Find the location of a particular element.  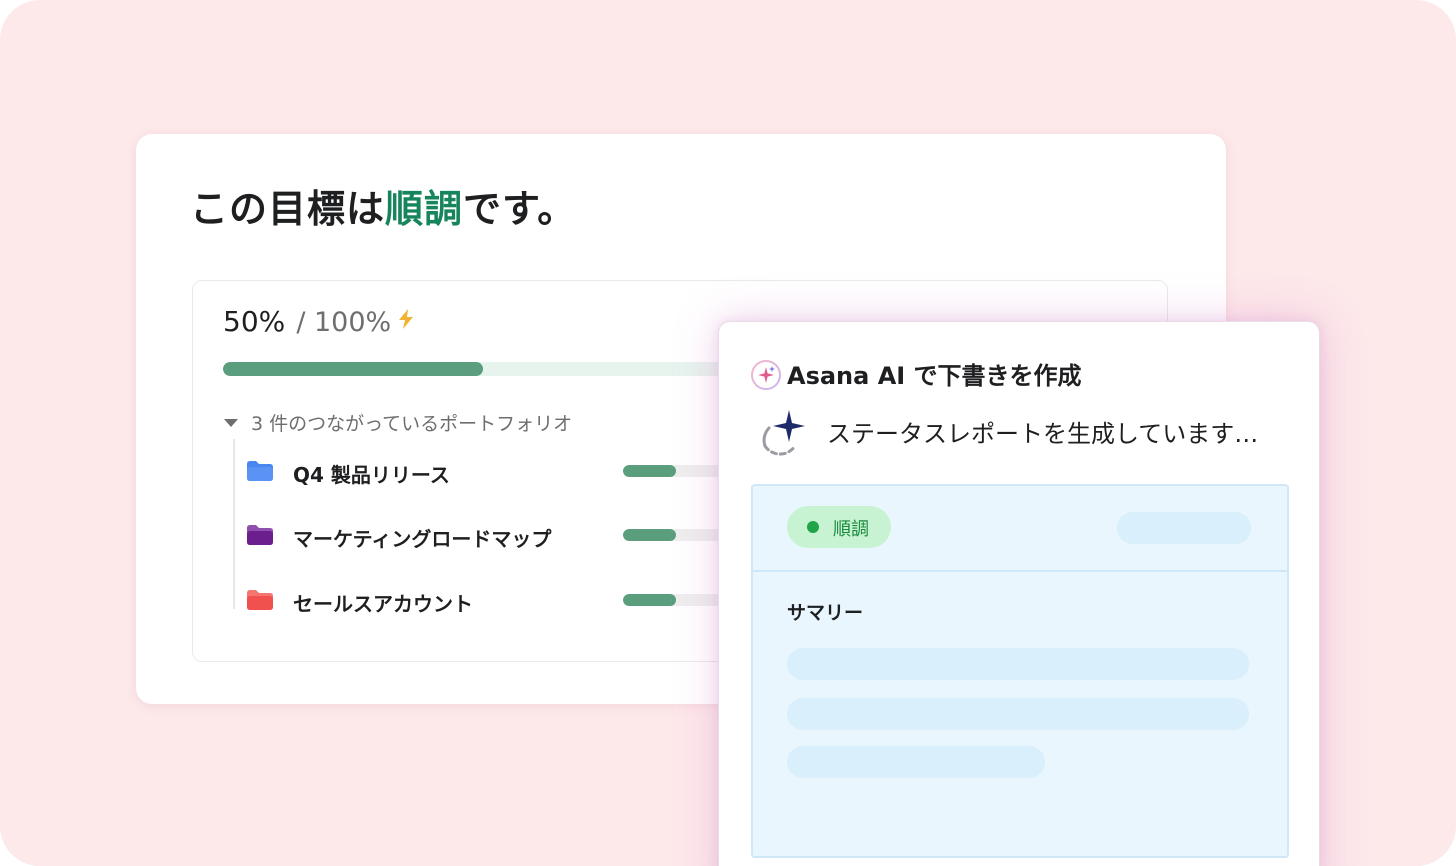

lightning-icon is located at coordinates (406, 321).